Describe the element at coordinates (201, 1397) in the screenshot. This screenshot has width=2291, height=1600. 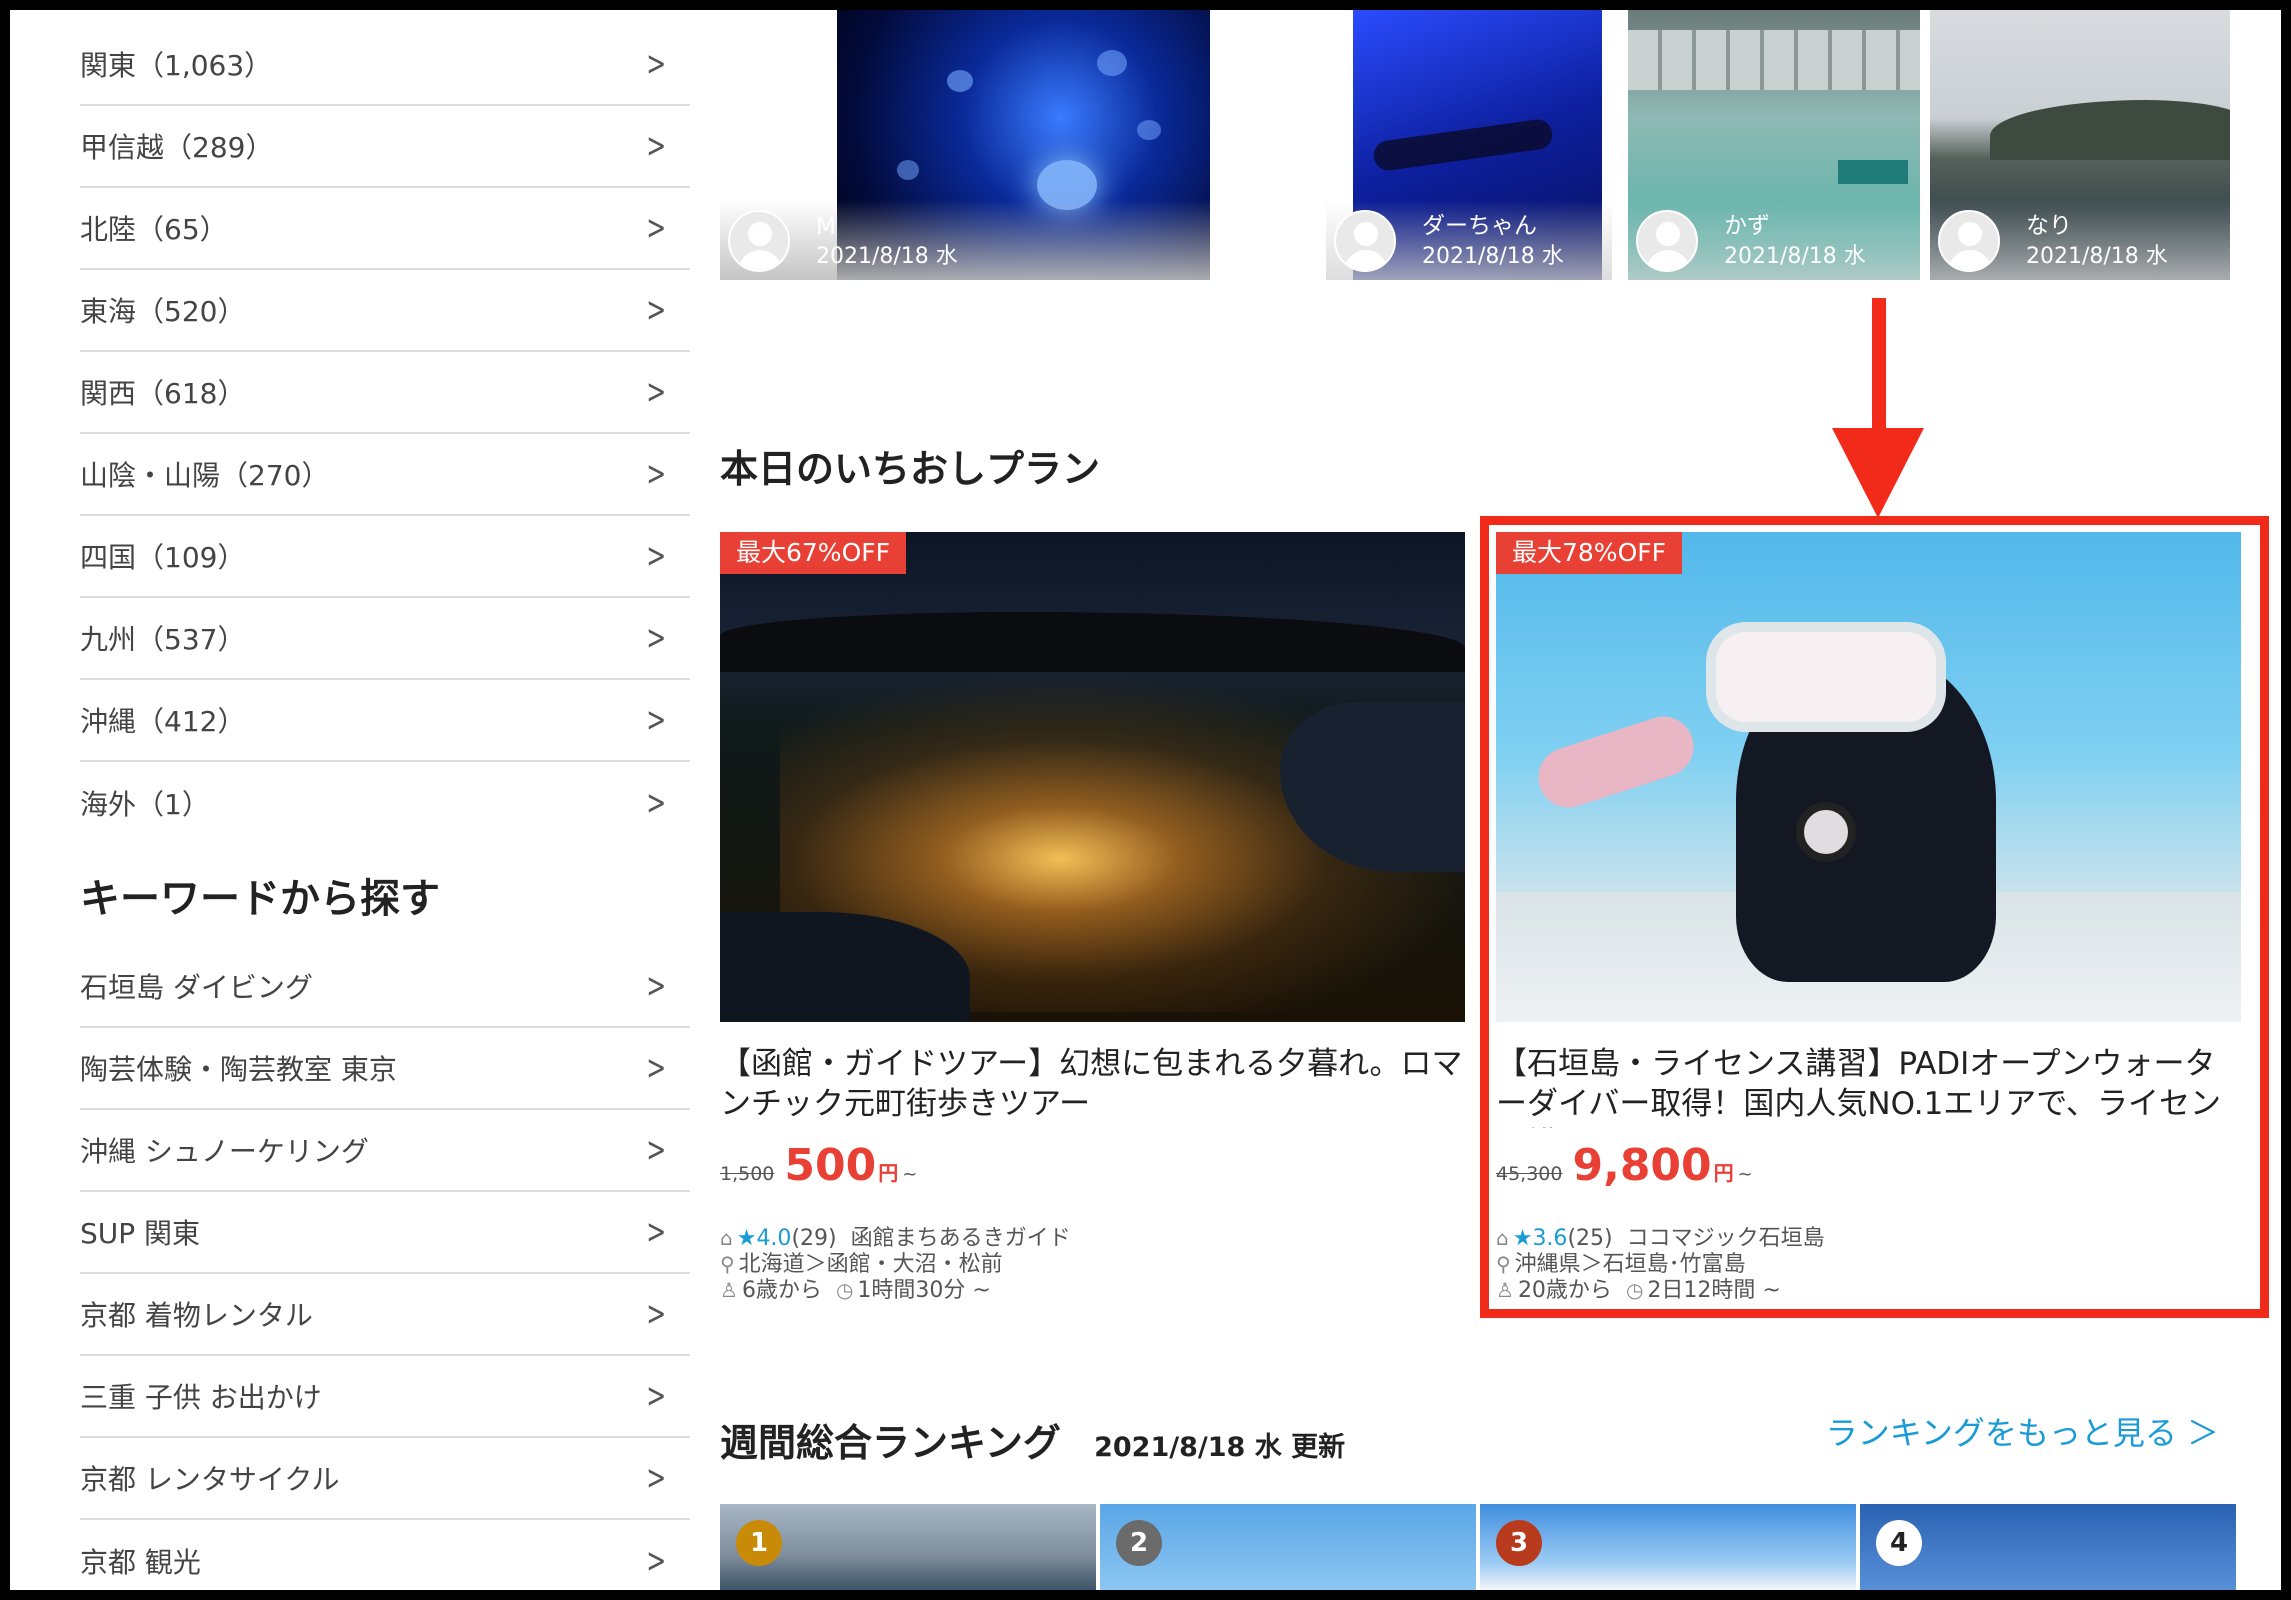
I see `keyword-label: 三重 子供 お出かけ` at that location.